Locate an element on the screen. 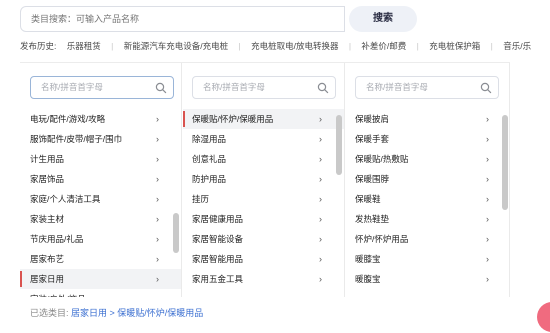 Image resolution: width=550 pixels, height=333 pixels. category-item-label: 暖腹宝 is located at coordinates (368, 279).